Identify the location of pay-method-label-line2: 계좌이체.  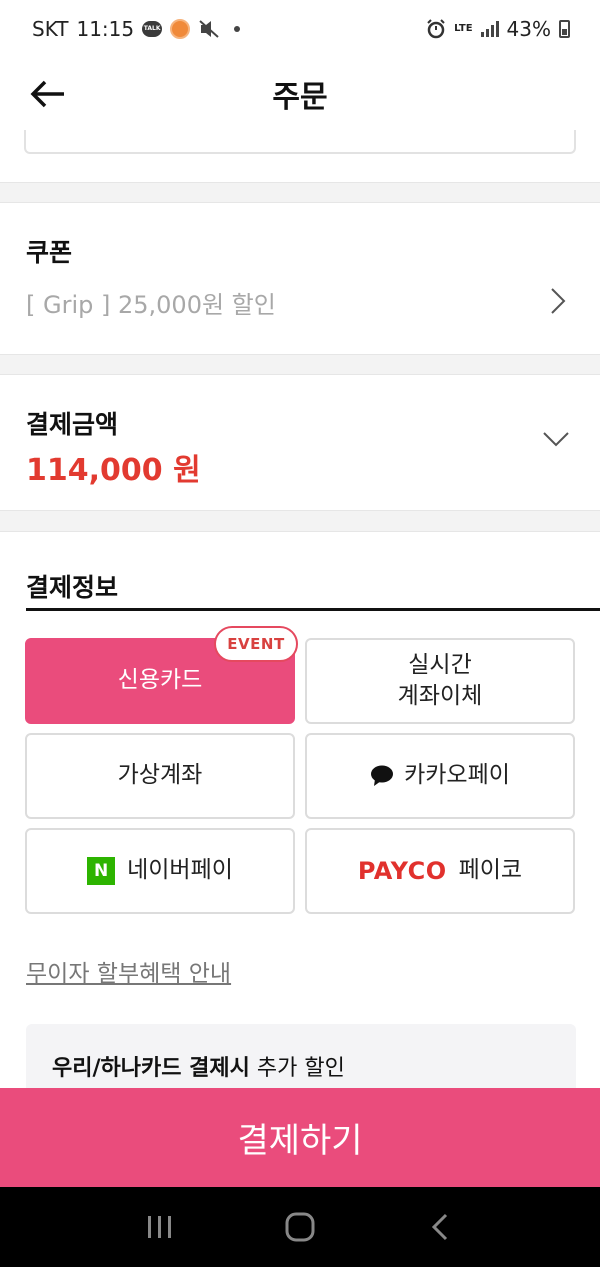
(440, 696).